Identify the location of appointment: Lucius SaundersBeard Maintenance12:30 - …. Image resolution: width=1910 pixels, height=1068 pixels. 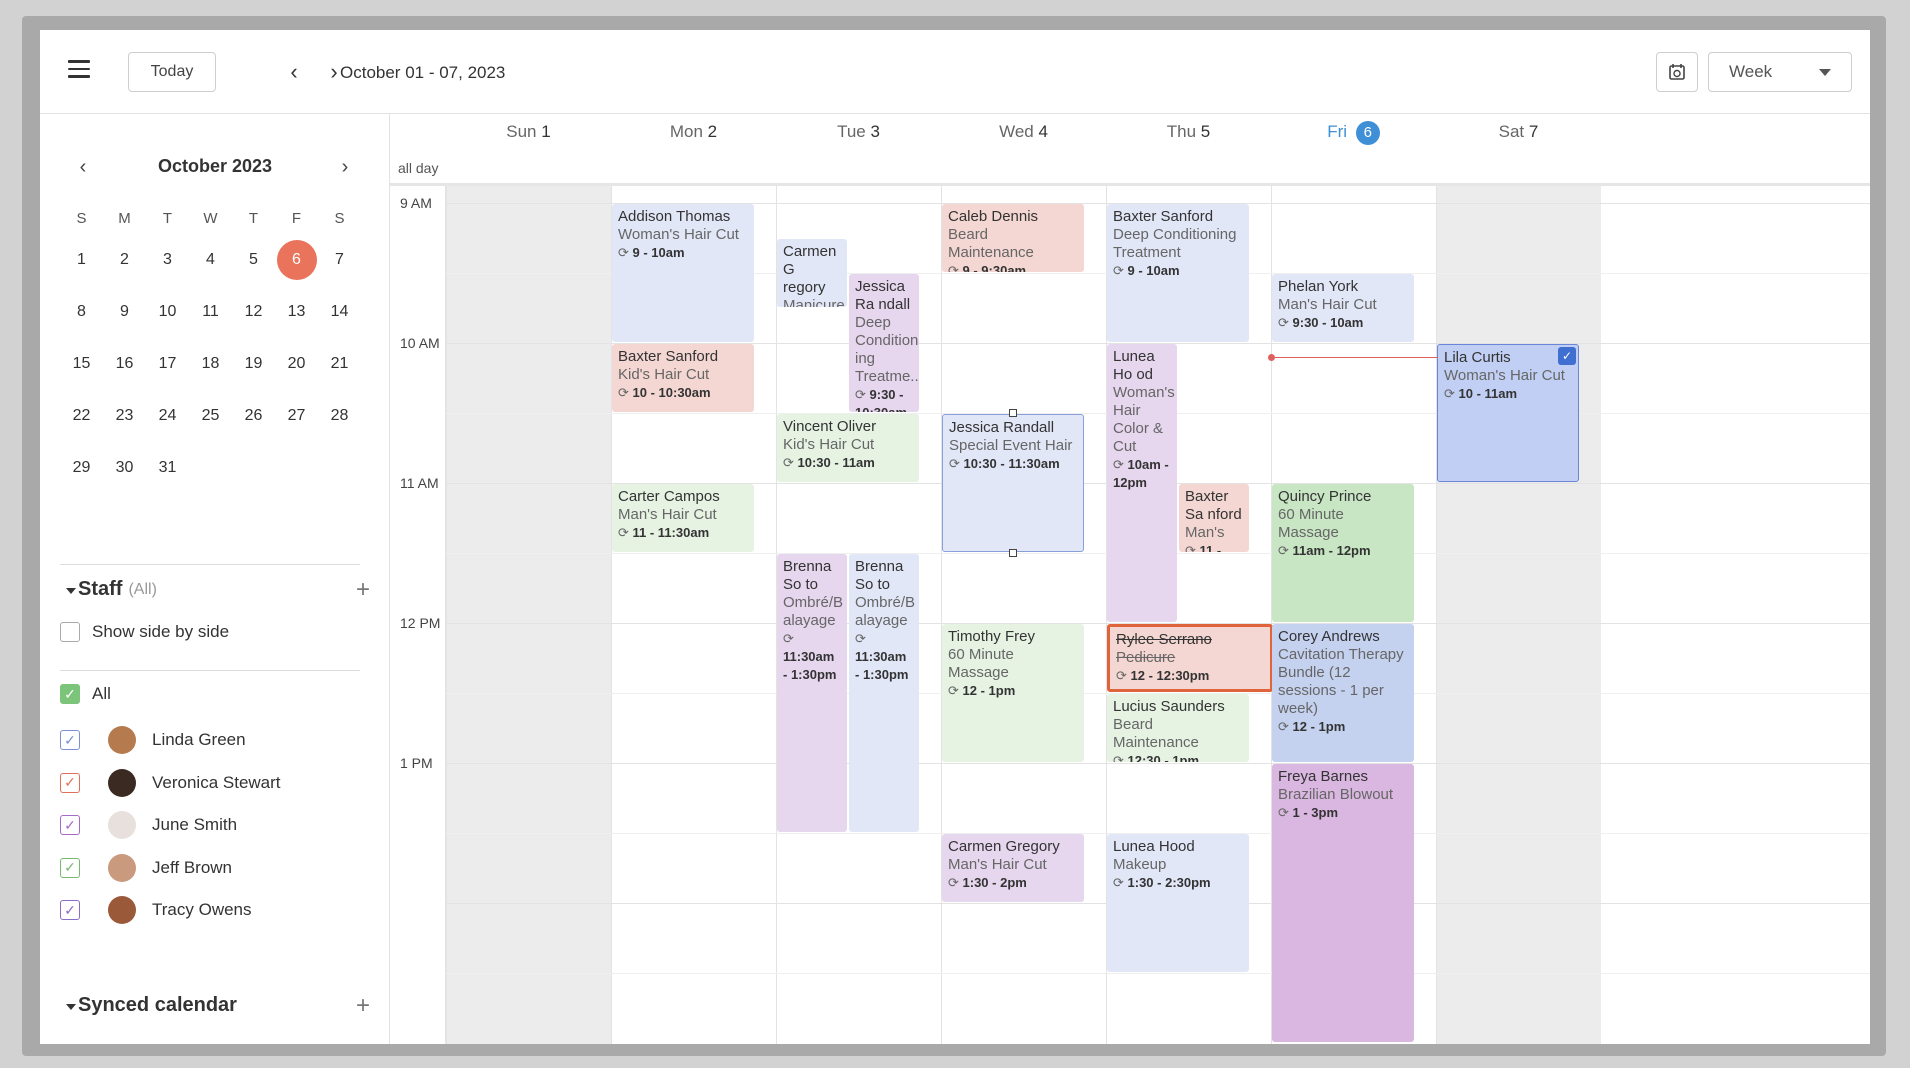
(1178, 728).